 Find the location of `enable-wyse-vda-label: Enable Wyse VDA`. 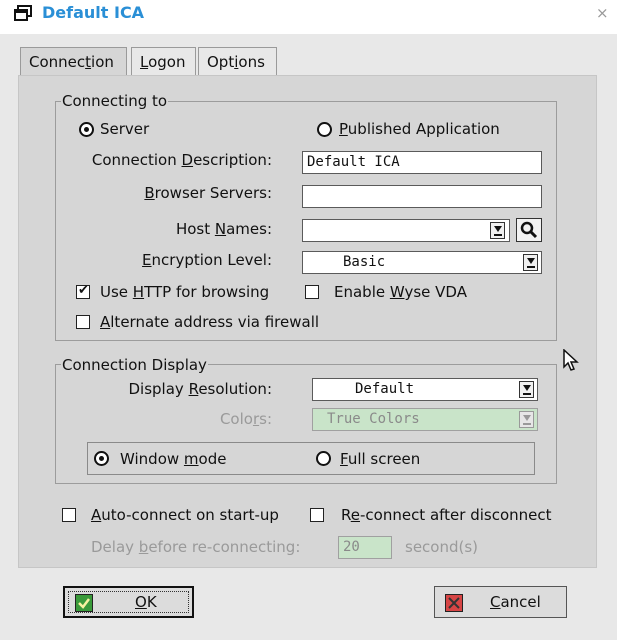

enable-wyse-vda-label: Enable Wyse VDA is located at coordinates (400, 292).